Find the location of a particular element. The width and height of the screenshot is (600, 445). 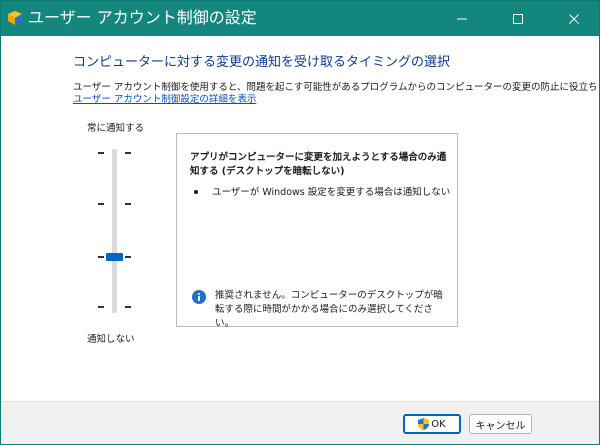

page-heading: コンピューターに対する変更の通知を受け取るタイミングの選択 is located at coordinates (262, 62).